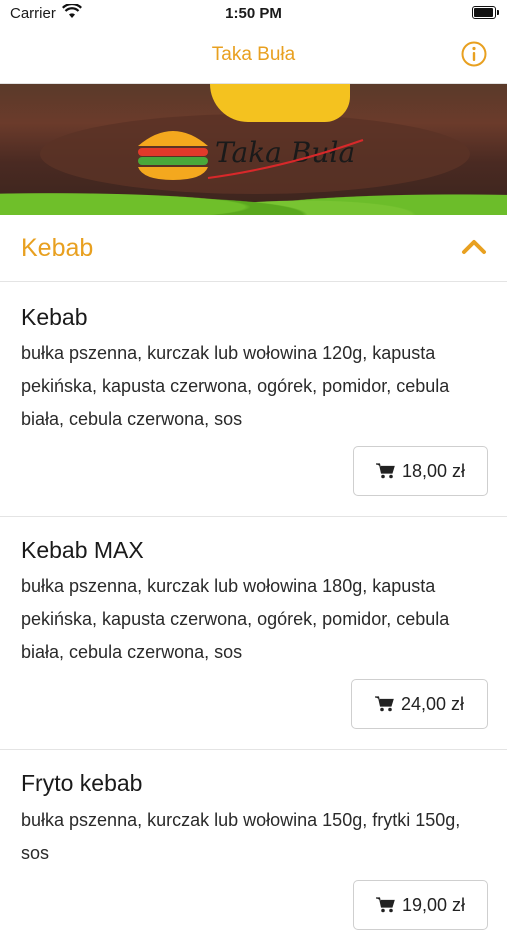 The image size is (507, 930). Describe the element at coordinates (433, 470) in the screenshot. I see `item-price: 18,00 zł` at that location.